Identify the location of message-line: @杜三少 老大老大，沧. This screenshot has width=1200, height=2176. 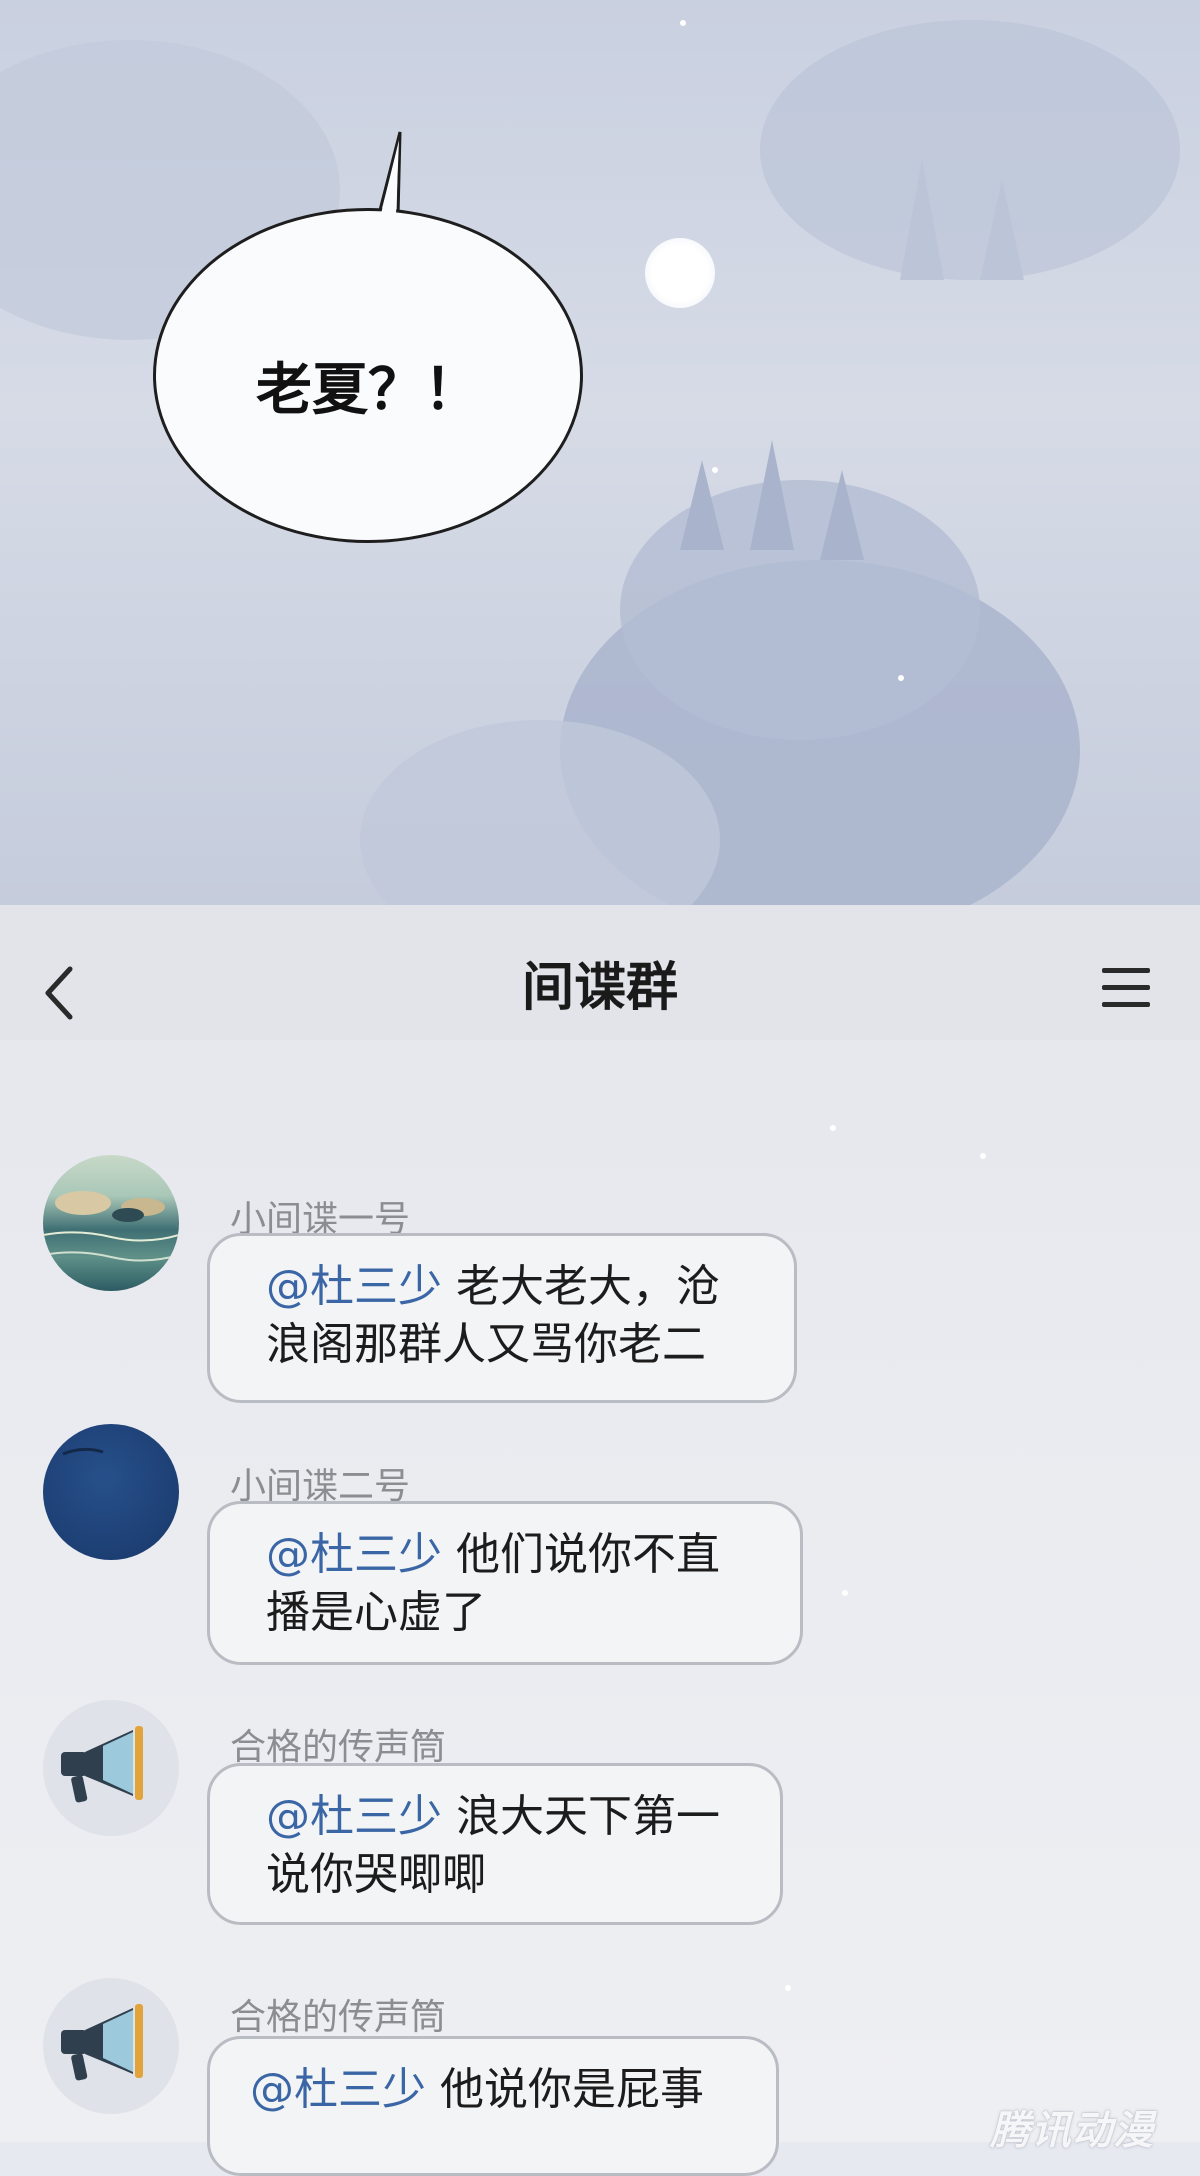
(510, 1287).